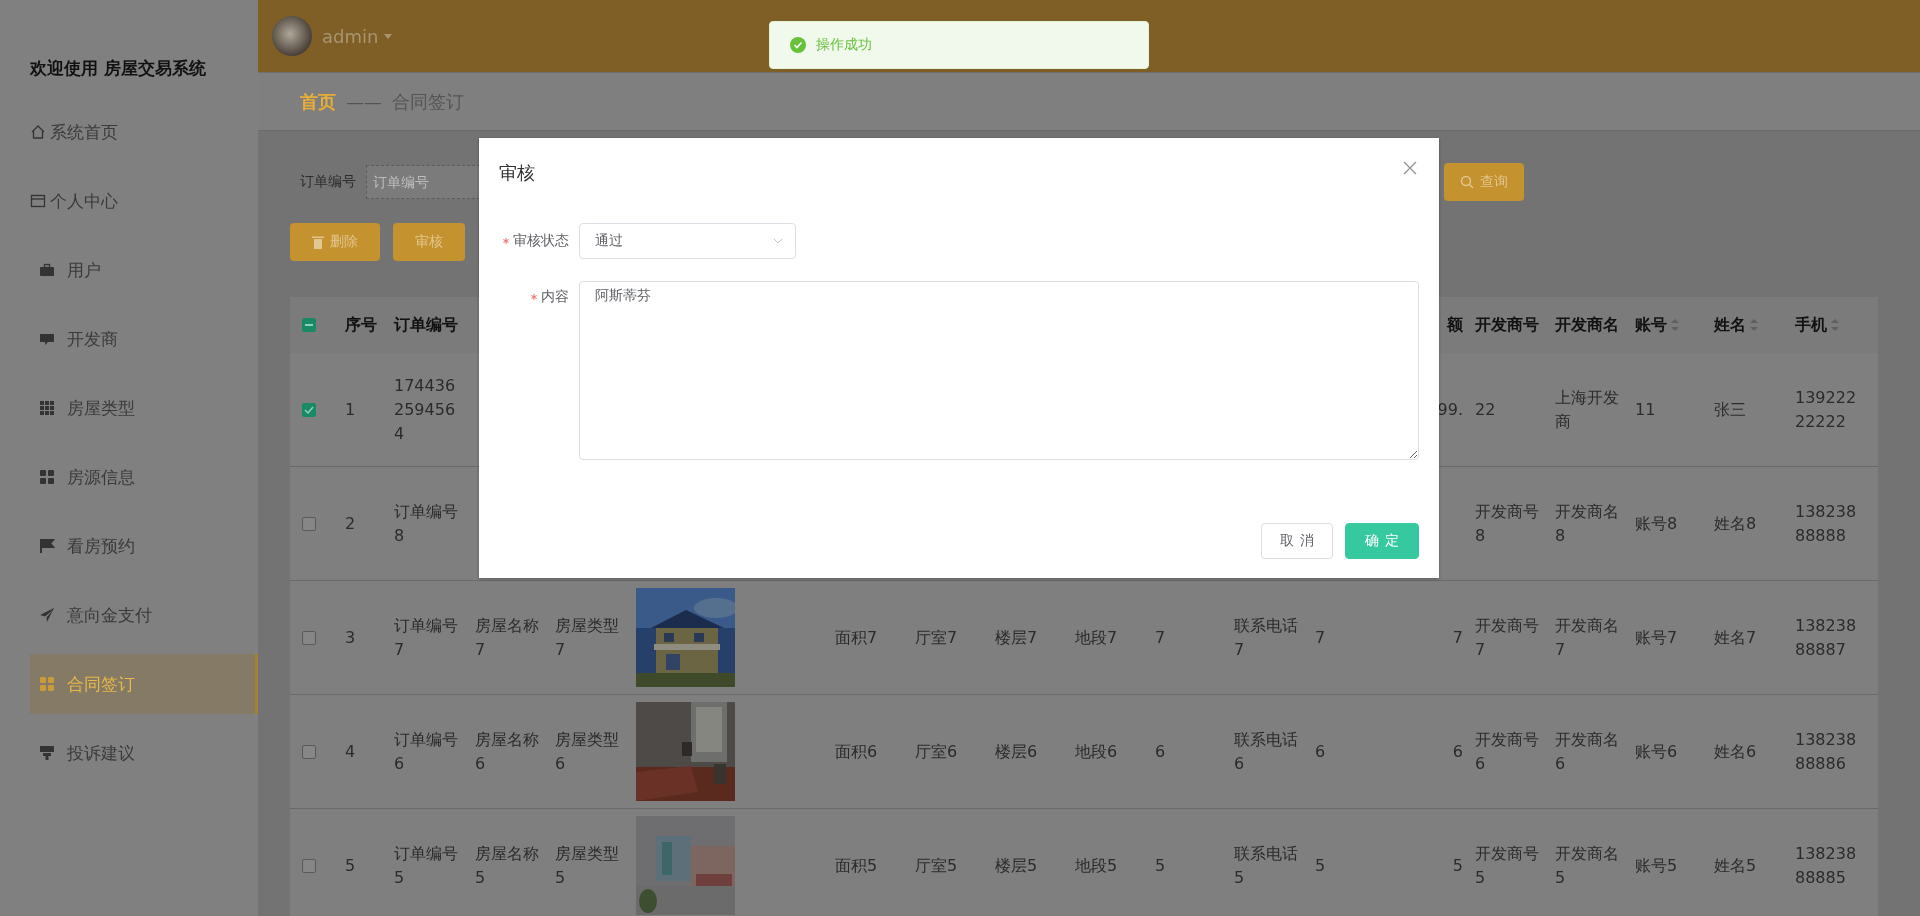  Describe the element at coordinates (1507, 523) in the screenshot. I see `table-cell: 开发商号8` at that location.